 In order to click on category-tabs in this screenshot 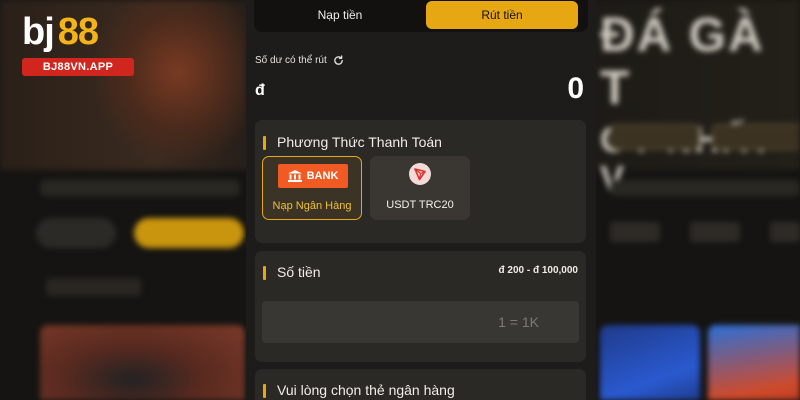, I will do `click(140, 233)`.